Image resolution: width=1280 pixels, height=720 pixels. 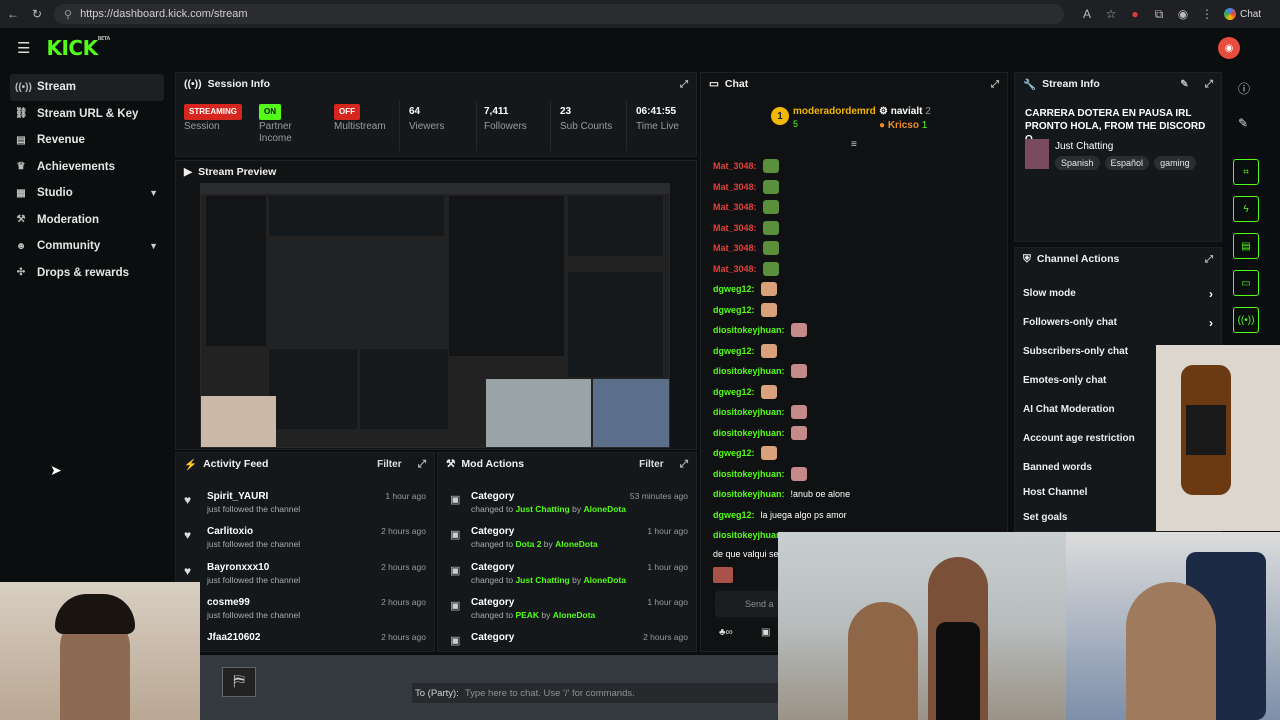 I want to click on info-icon: ⓘ, so click(x=1244, y=88).